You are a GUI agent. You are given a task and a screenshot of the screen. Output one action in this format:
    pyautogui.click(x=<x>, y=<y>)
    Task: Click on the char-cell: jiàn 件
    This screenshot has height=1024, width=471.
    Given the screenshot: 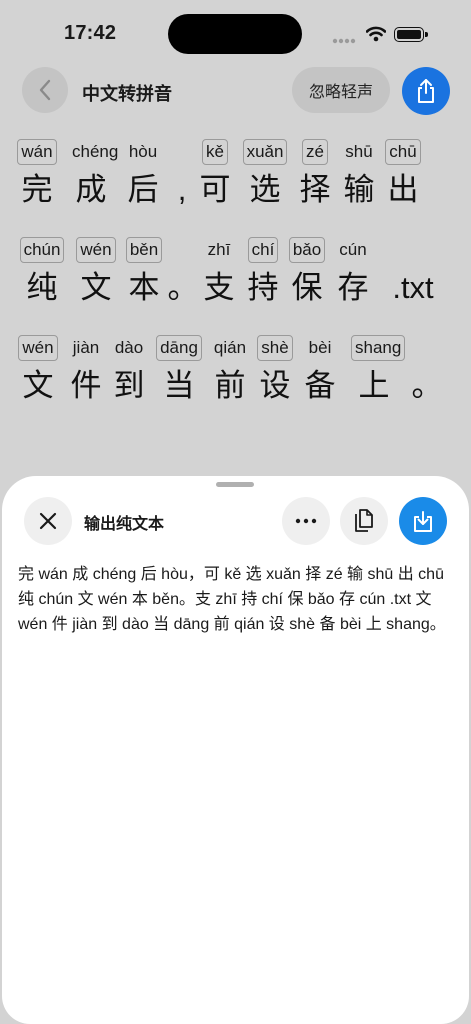 What is the action you would take?
    pyautogui.click(x=86, y=369)
    